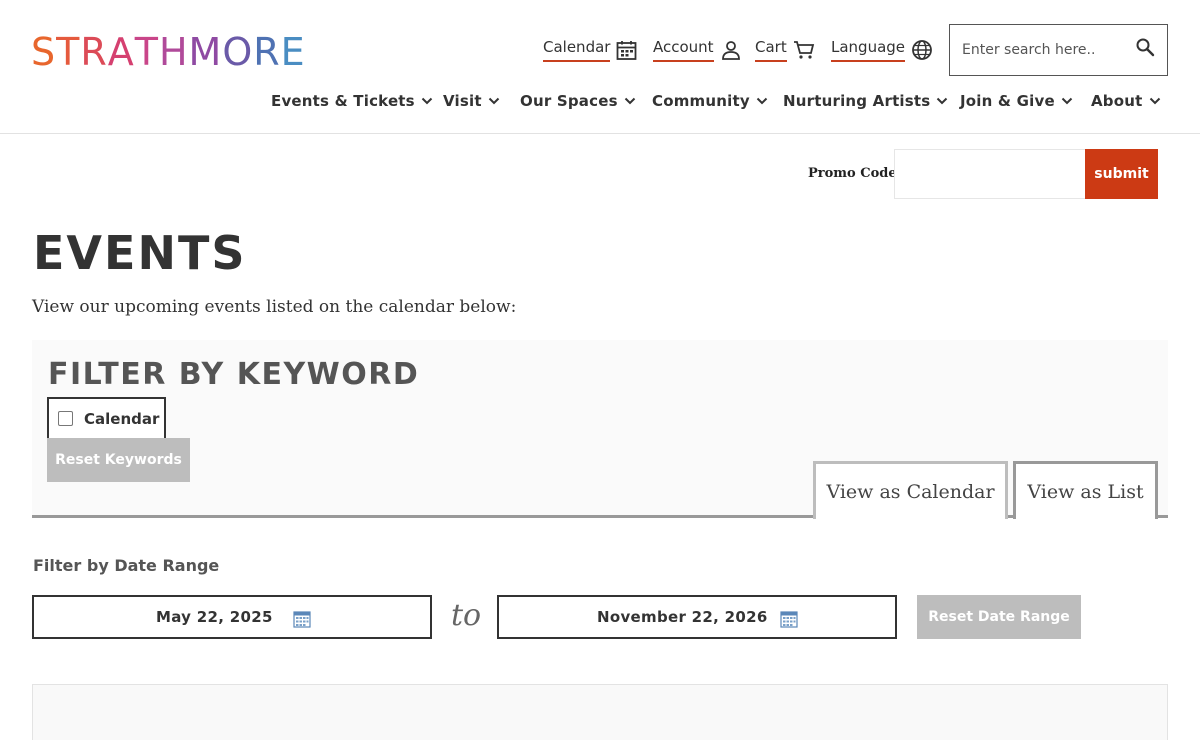  What do you see at coordinates (234, 374) in the screenshot?
I see `filter-title: FILTER BY KEYWORD` at bounding box center [234, 374].